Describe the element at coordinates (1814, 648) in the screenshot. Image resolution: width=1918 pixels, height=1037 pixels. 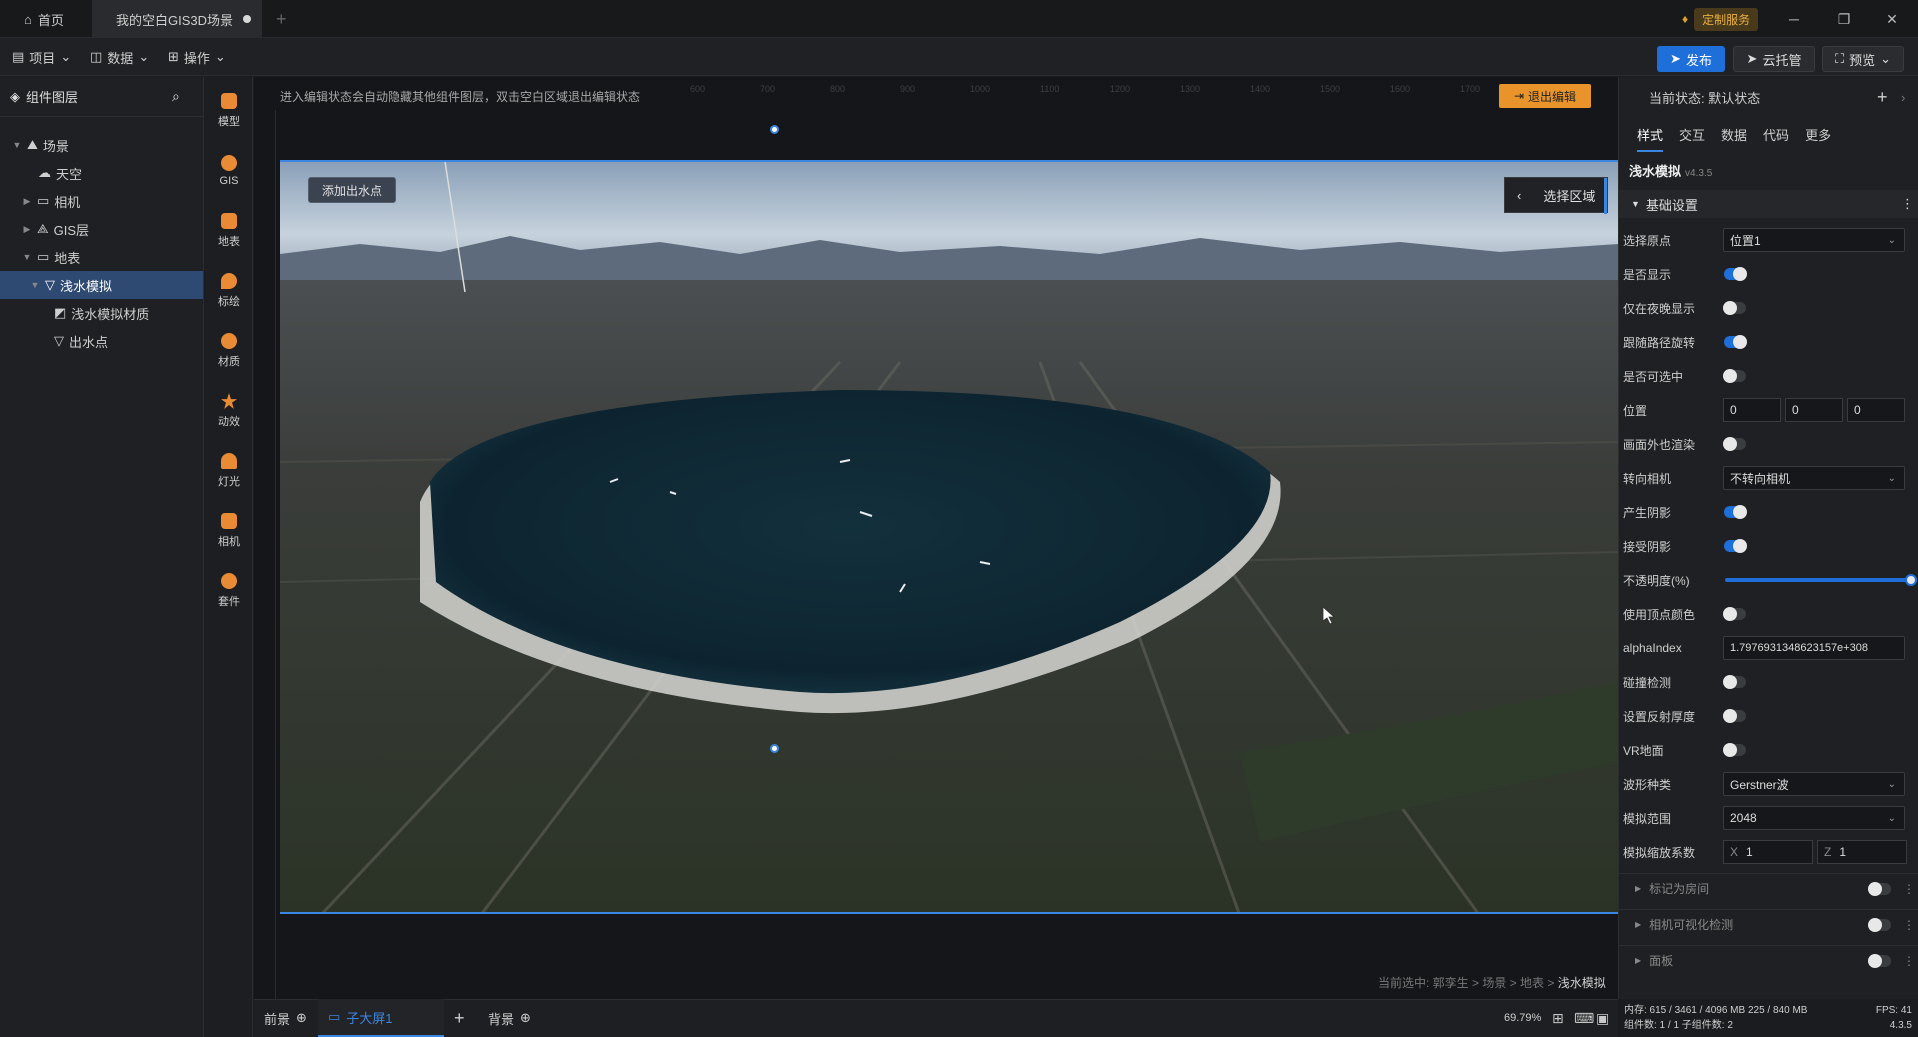
I see `alpha-index-input: 1.7976931348623157e+308` at that location.